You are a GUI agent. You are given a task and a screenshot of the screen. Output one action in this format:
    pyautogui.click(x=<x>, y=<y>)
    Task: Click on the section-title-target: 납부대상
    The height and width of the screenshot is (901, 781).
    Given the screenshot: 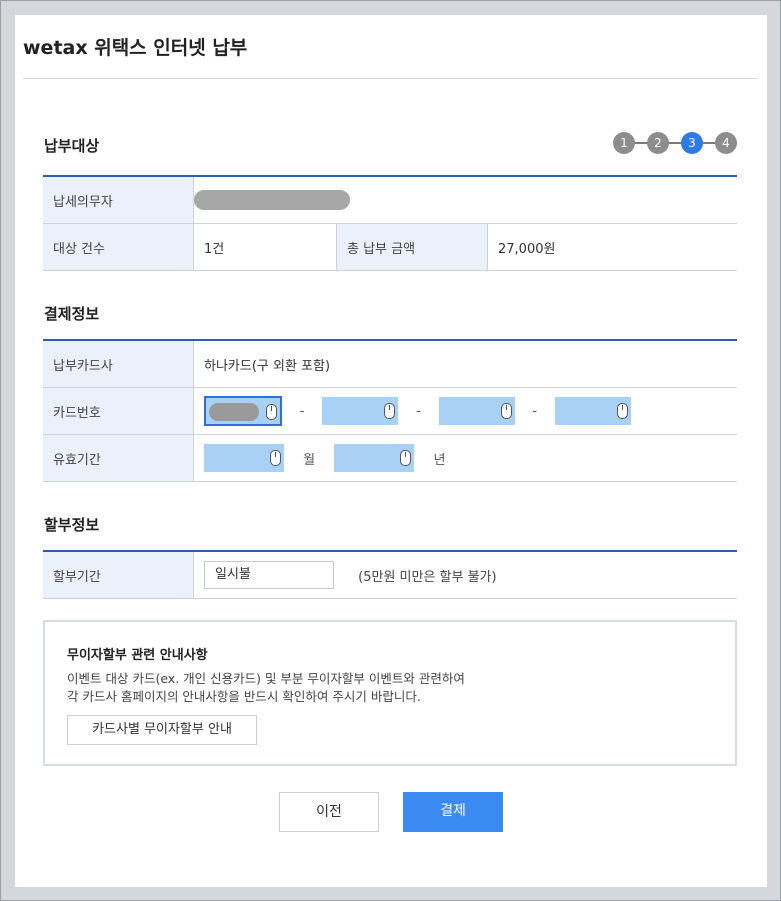 What is the action you would take?
    pyautogui.click(x=72, y=146)
    